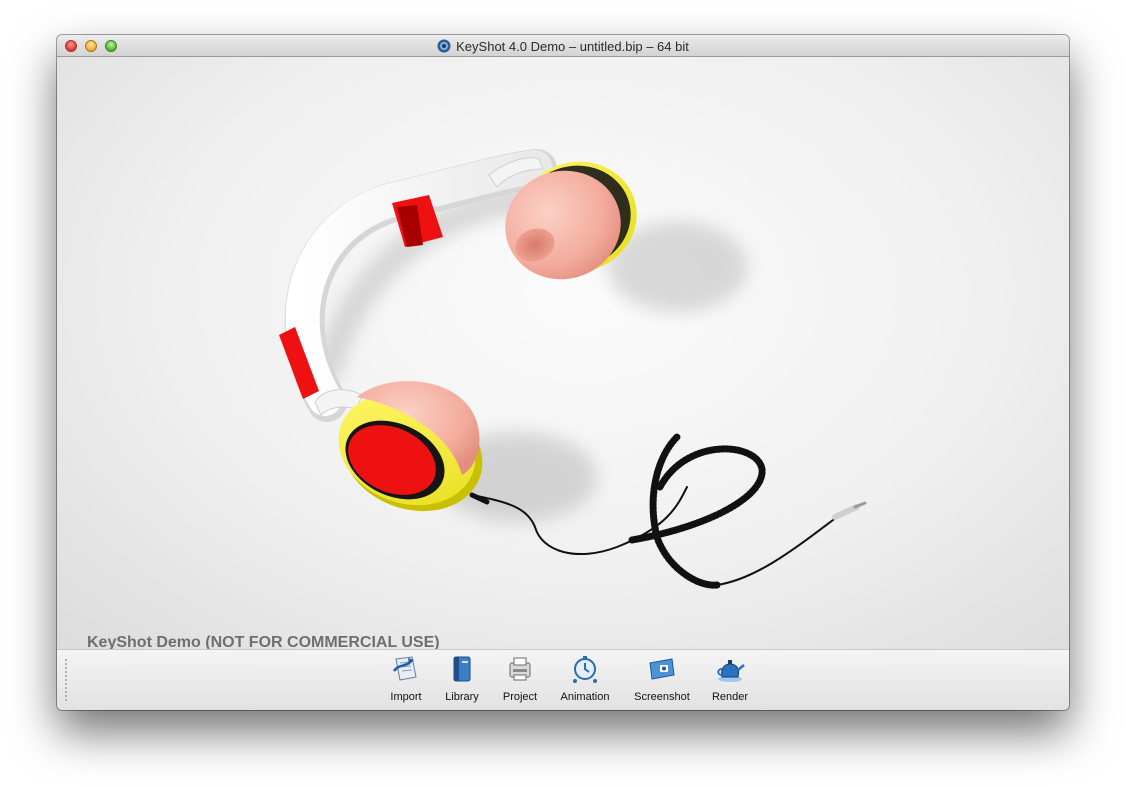 The image size is (1126, 789). Describe the element at coordinates (462, 697) in the screenshot. I see `library-button-label: Library` at that location.